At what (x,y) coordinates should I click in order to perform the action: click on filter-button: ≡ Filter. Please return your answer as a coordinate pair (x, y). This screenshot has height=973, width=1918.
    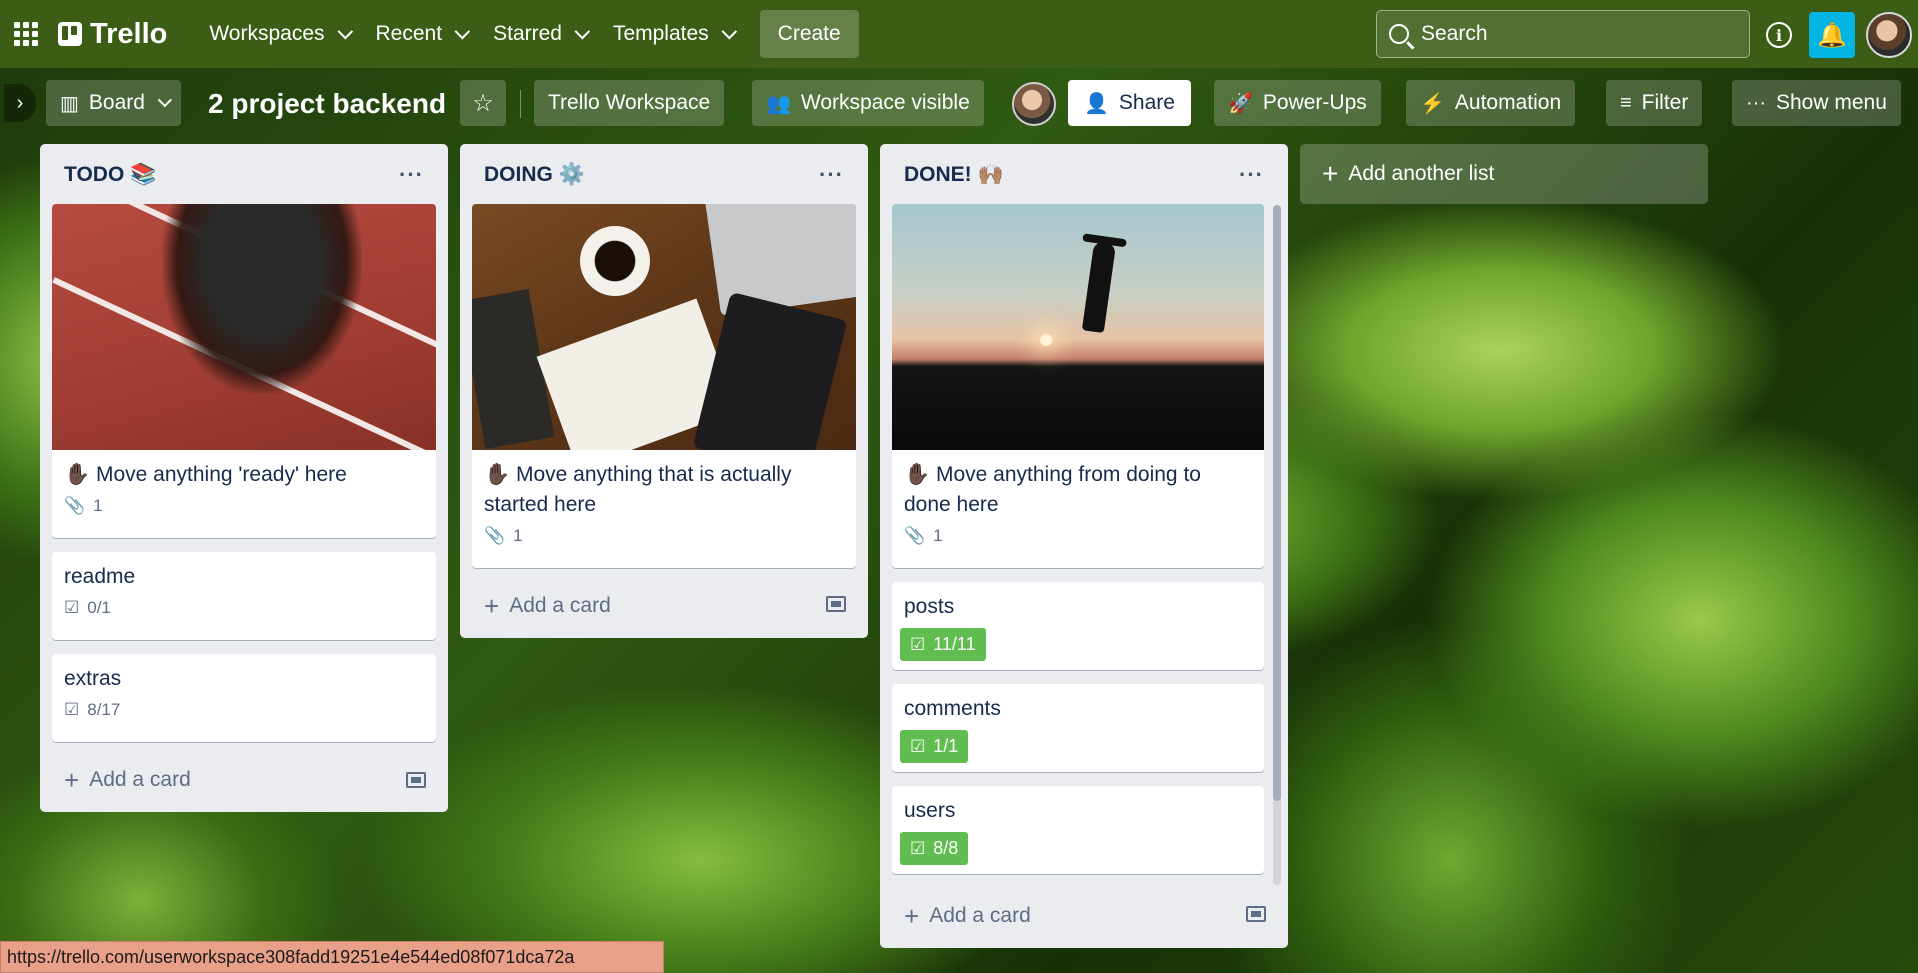
    Looking at the image, I should click on (1654, 103).